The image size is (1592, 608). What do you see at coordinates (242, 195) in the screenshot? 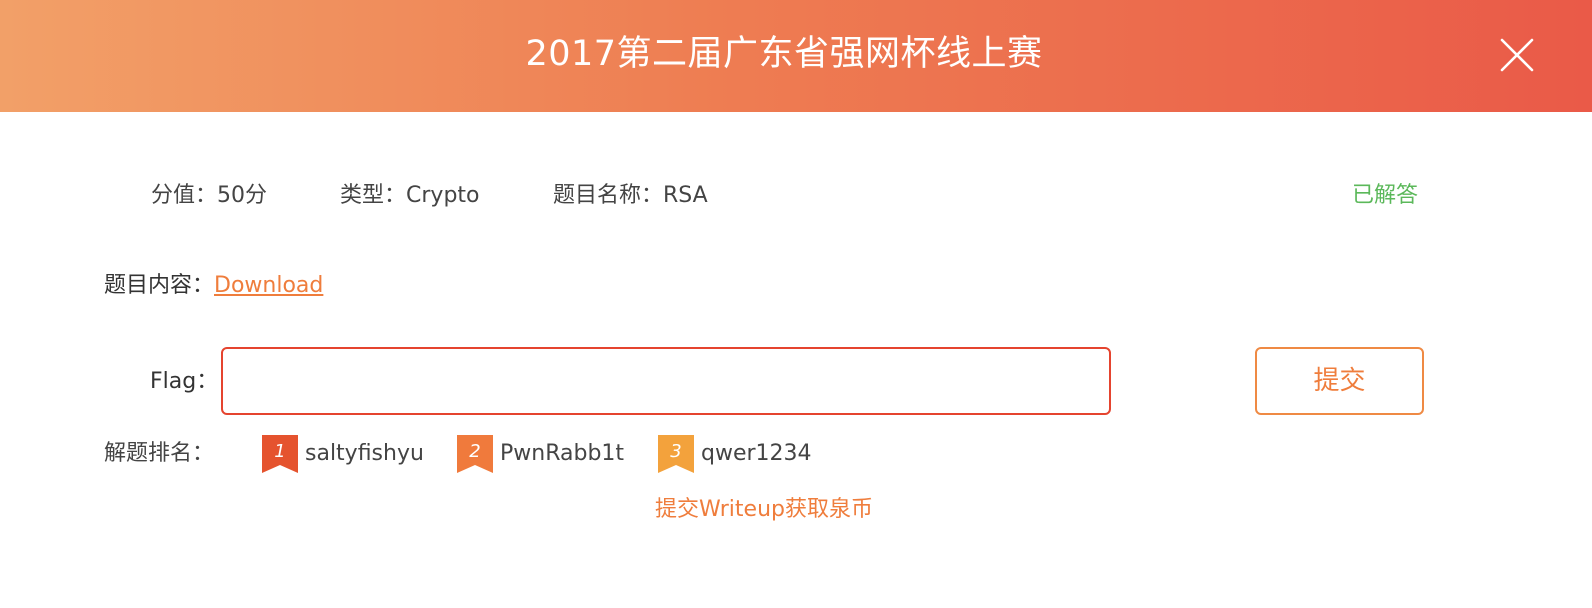
I see `score-value: 50分` at bounding box center [242, 195].